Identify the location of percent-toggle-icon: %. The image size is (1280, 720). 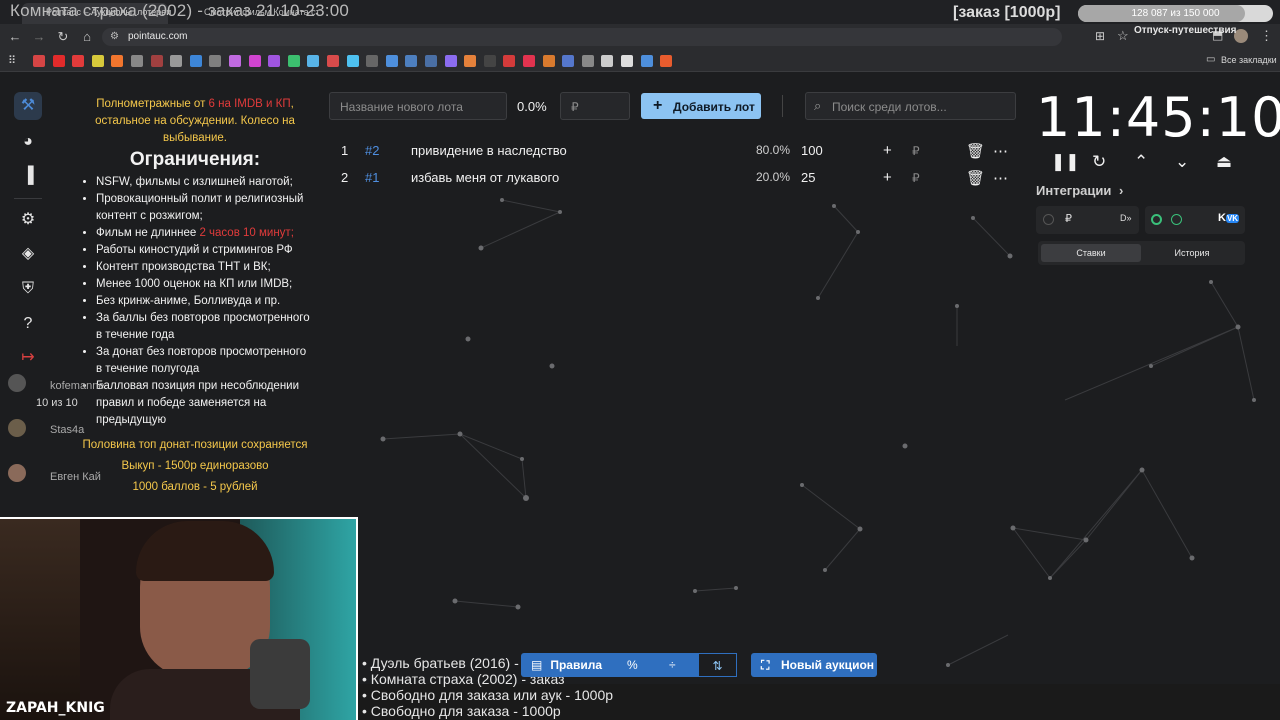
(634, 665).